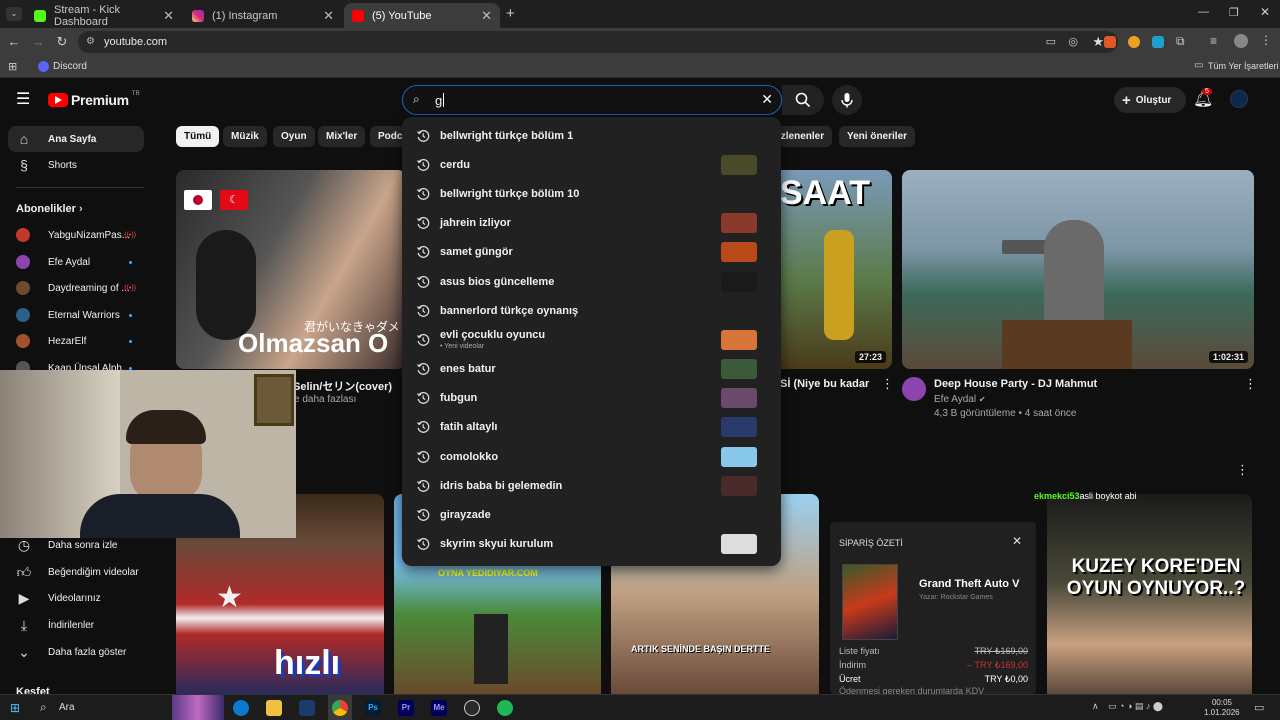 The height and width of the screenshot is (720, 1280). I want to click on sidebar-item-liked: 👍︎ Beğendiğim videolar, so click(76, 572).